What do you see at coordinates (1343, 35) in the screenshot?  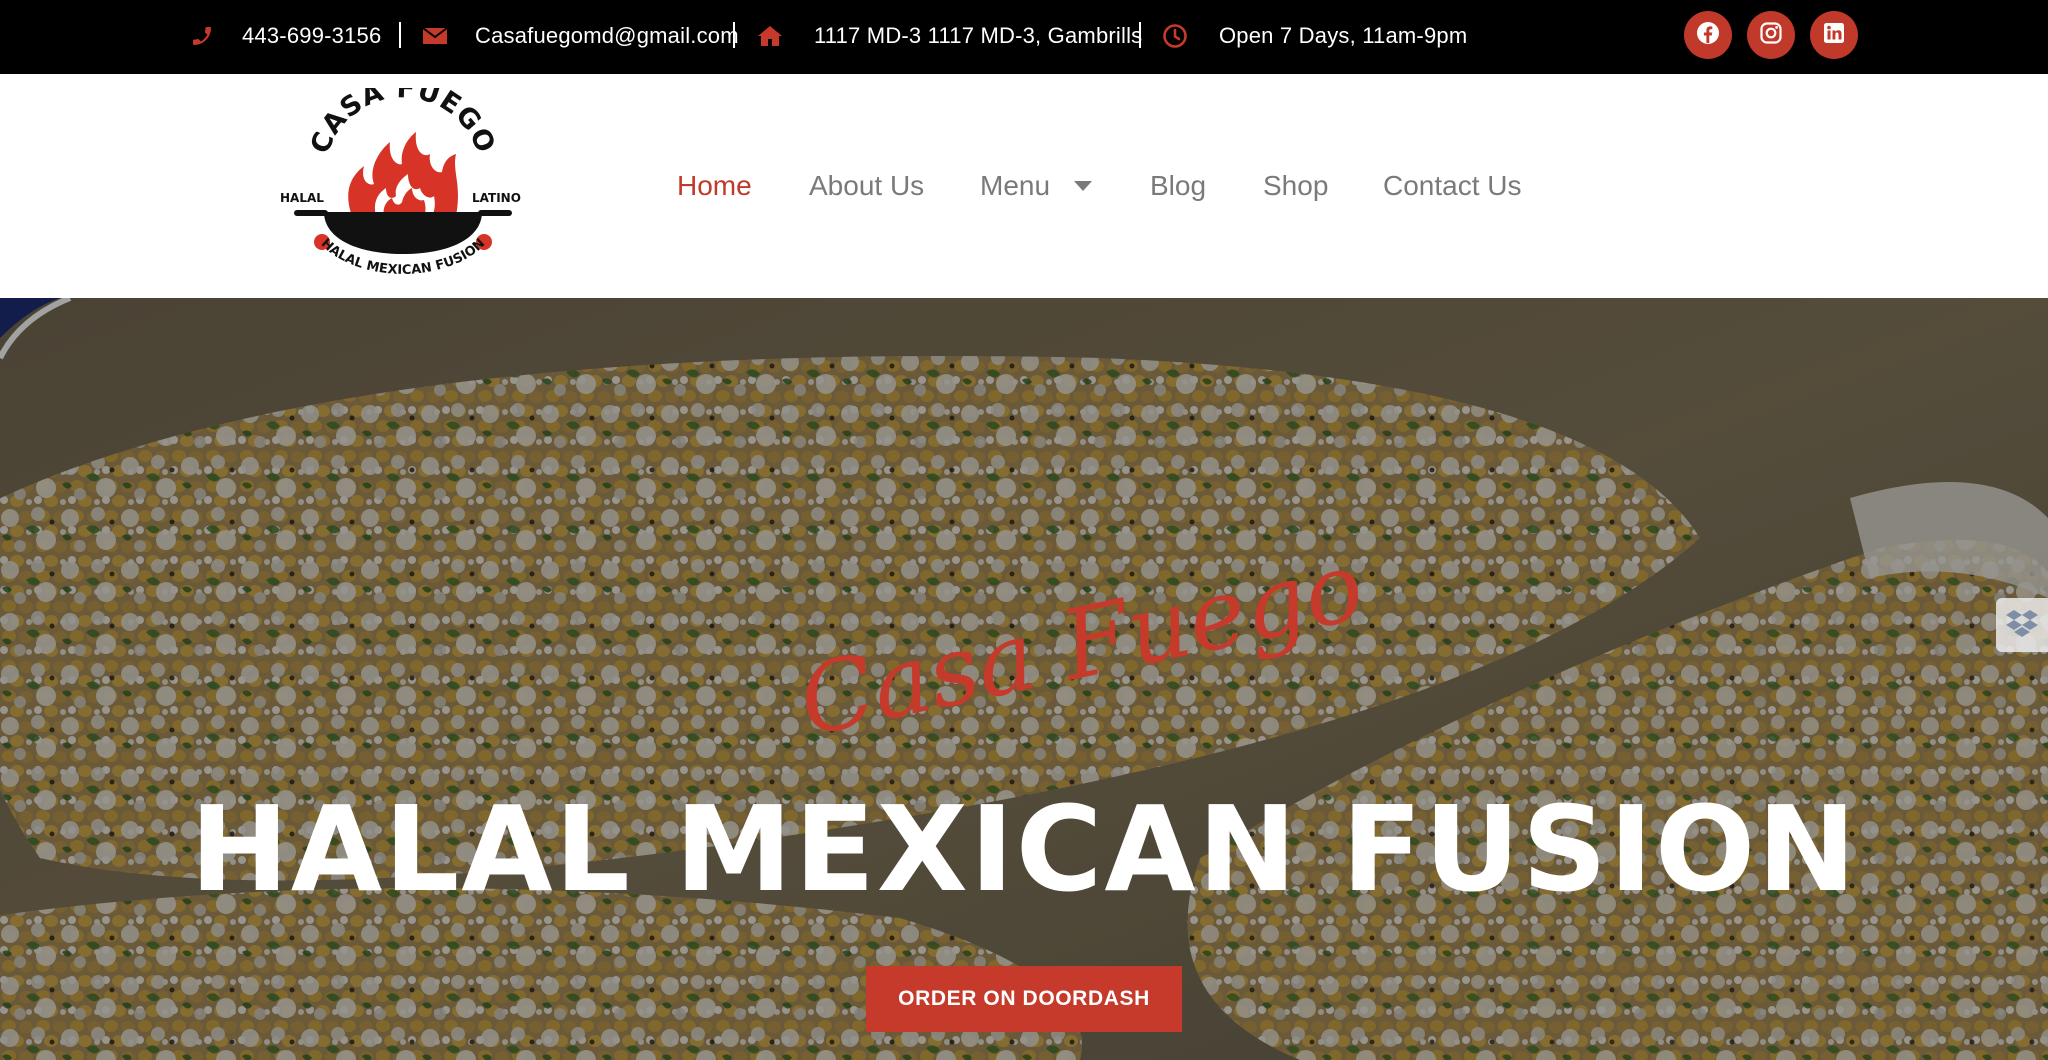 I see `opening-hours: Open 7 Days, 11am-9pm` at bounding box center [1343, 35].